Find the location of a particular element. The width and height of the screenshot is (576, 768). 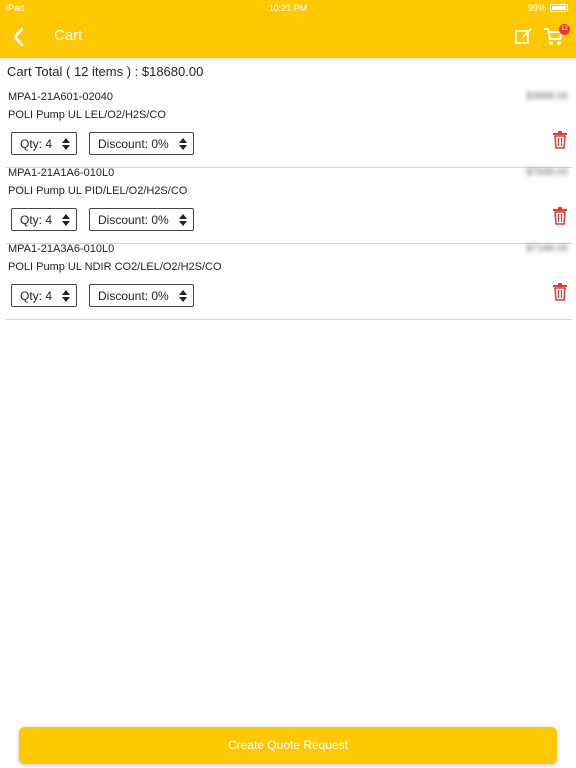

item-name: POLI Pump UL LEL/O2/H2S/CO is located at coordinates (87, 115).